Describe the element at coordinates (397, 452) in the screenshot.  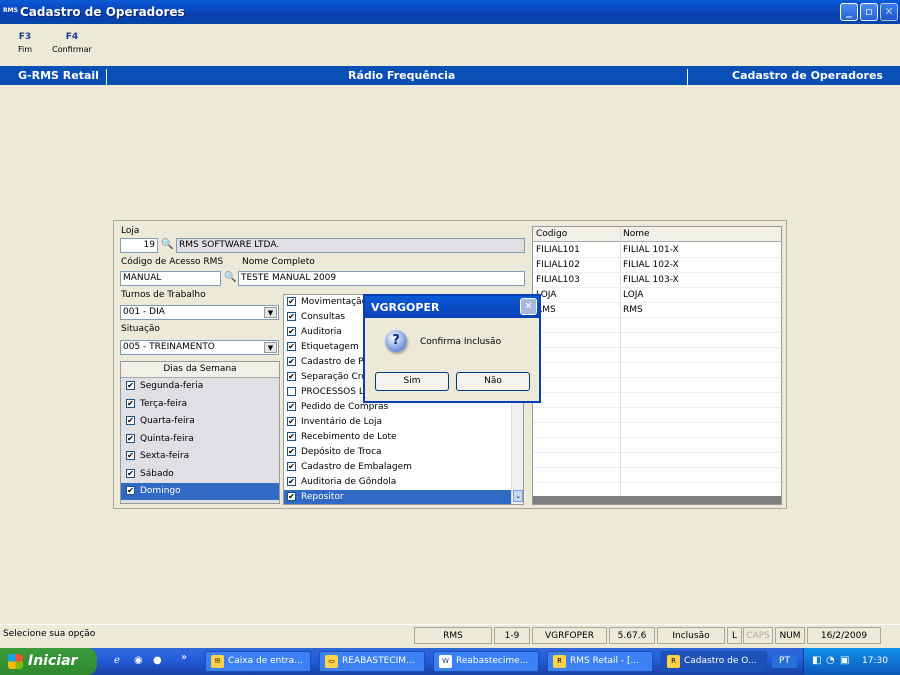
I see `processo-item: ✔ Depósito de Troca` at that location.